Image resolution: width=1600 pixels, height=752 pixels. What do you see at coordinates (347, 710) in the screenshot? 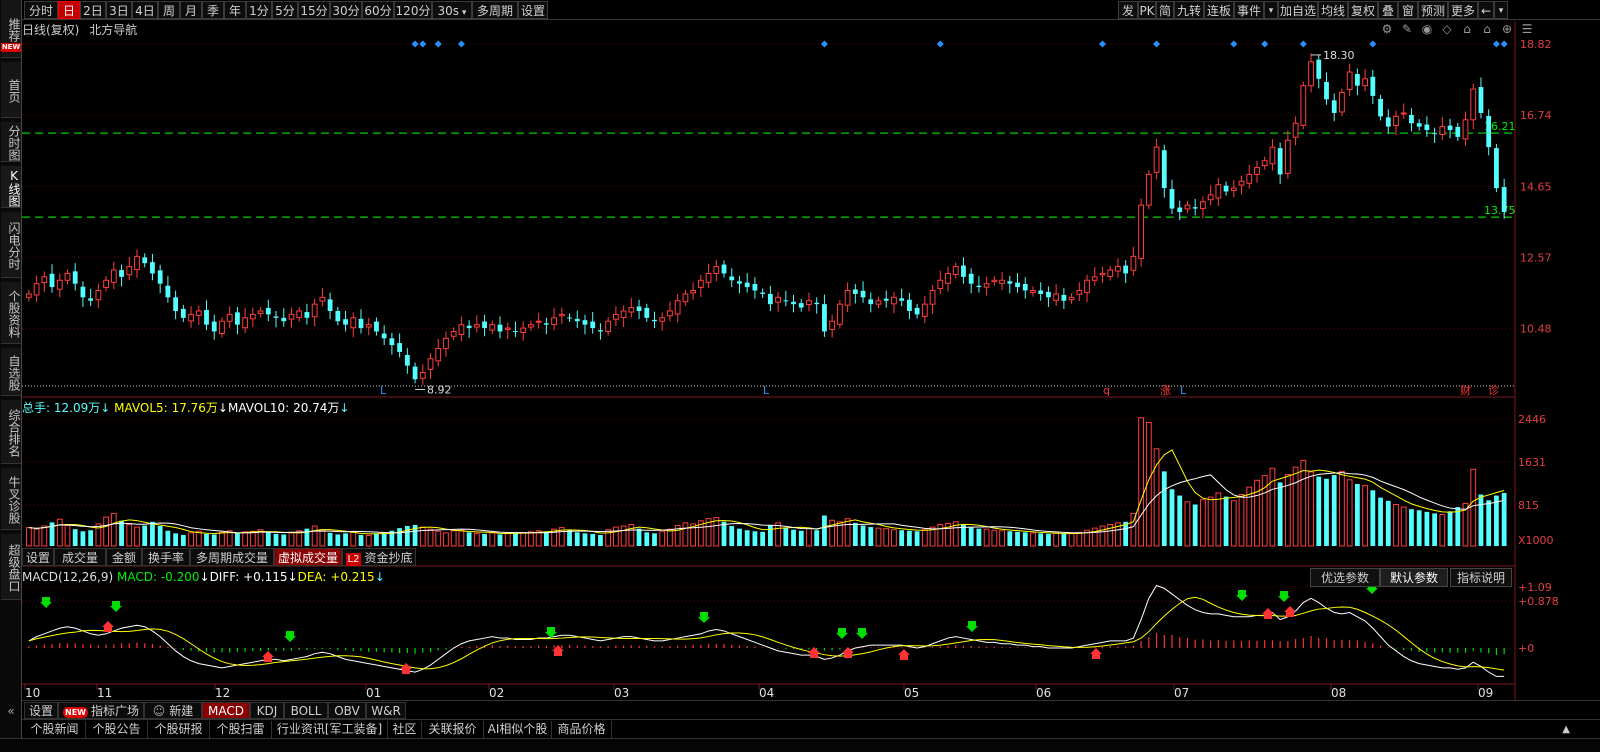
I see `indicator-tab-6: OBV` at bounding box center [347, 710].